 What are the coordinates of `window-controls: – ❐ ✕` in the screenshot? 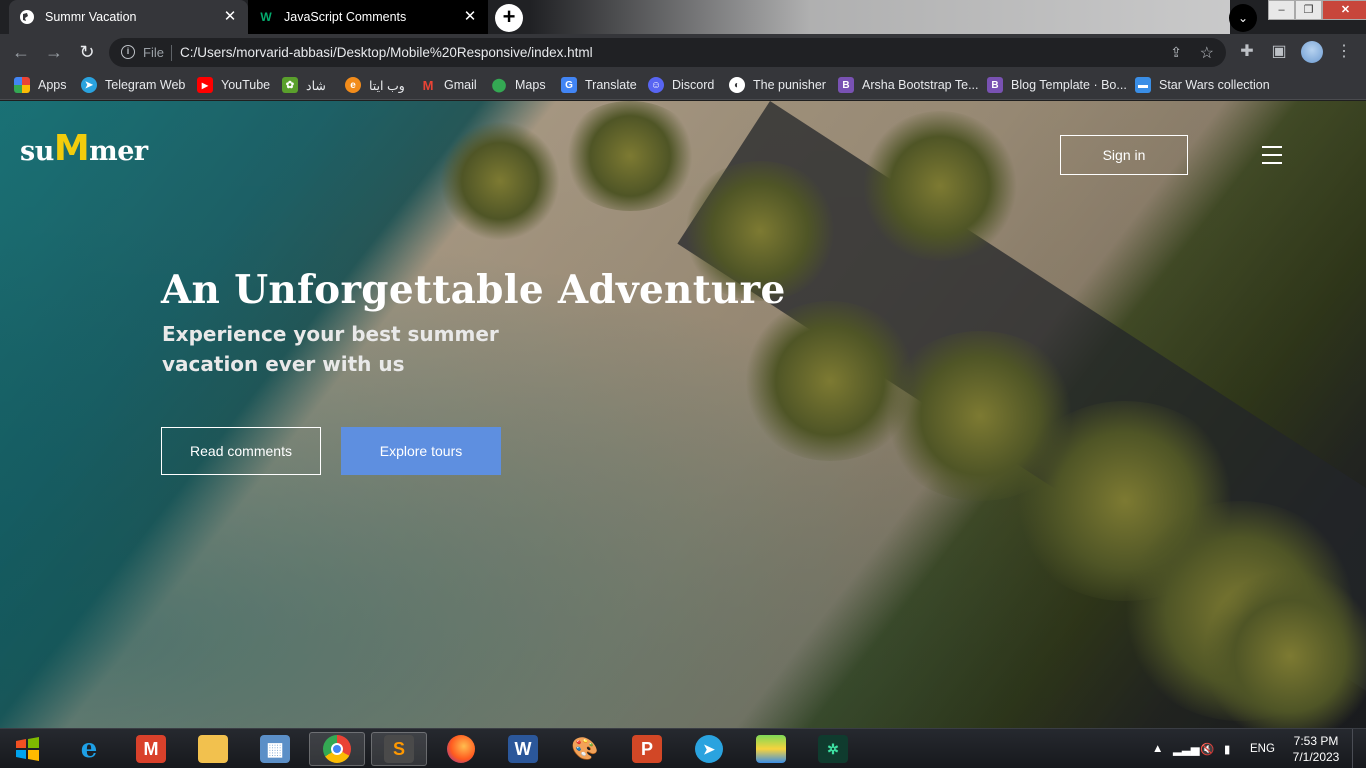 It's located at (1317, 10).